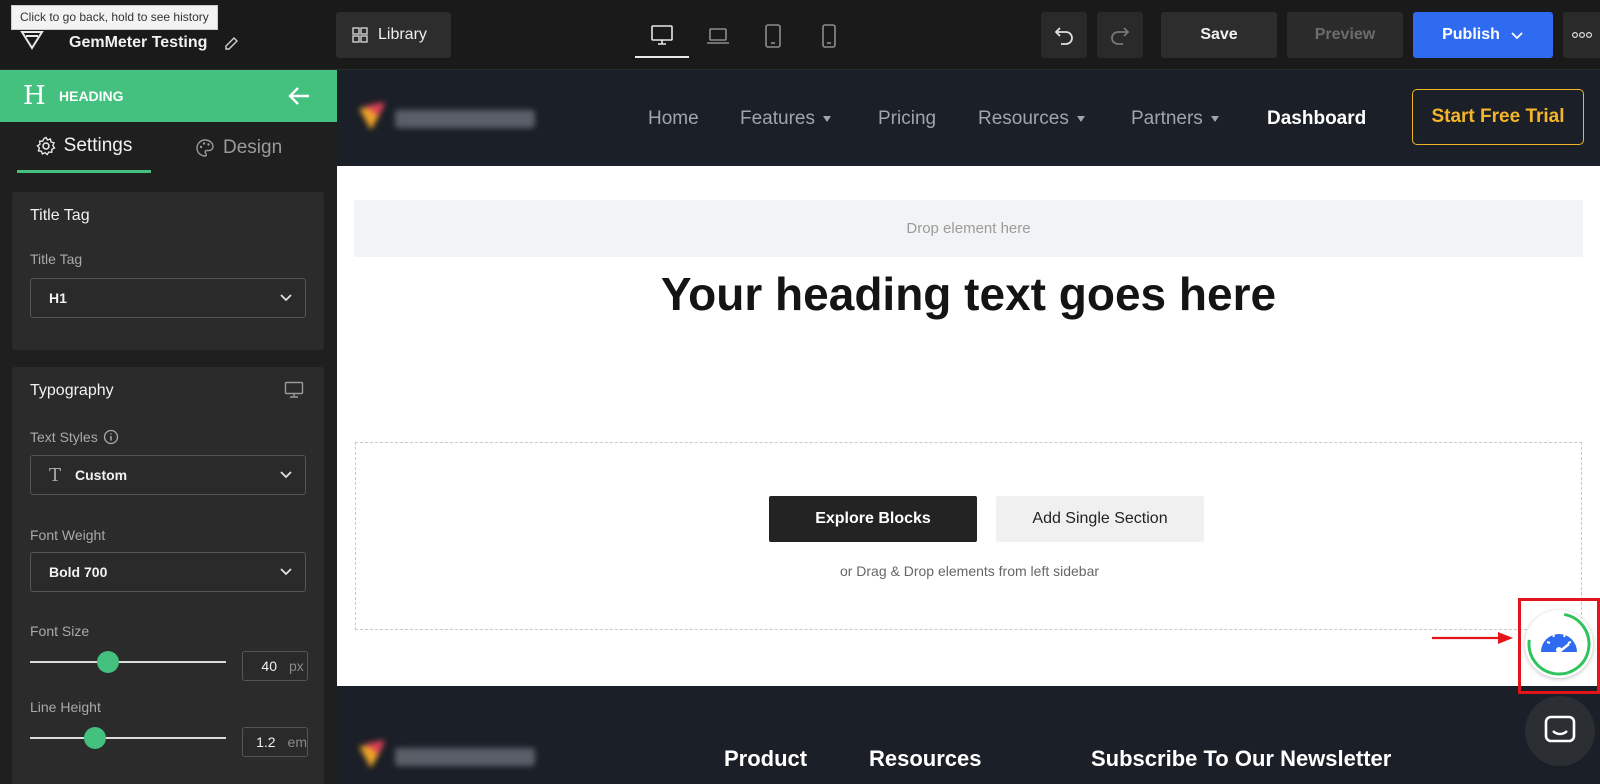 Image resolution: width=1600 pixels, height=784 pixels. I want to click on footer-resources-heading: Resources, so click(925, 758).